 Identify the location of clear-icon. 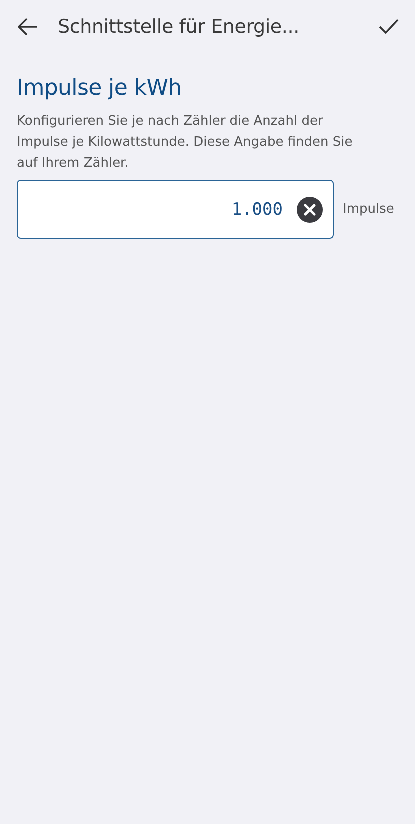
(310, 209).